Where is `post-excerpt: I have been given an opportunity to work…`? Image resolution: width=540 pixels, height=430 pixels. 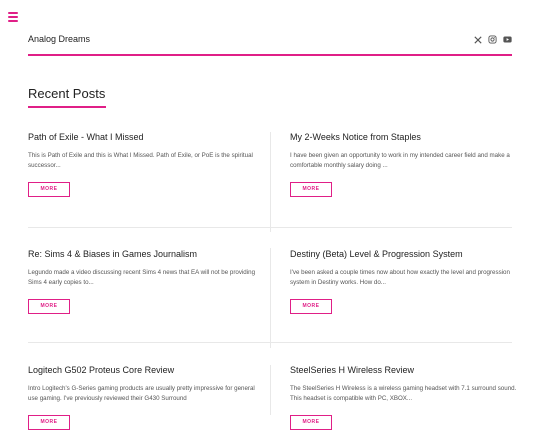 post-excerpt: I have been given an opportunity to work… is located at coordinates (400, 160).